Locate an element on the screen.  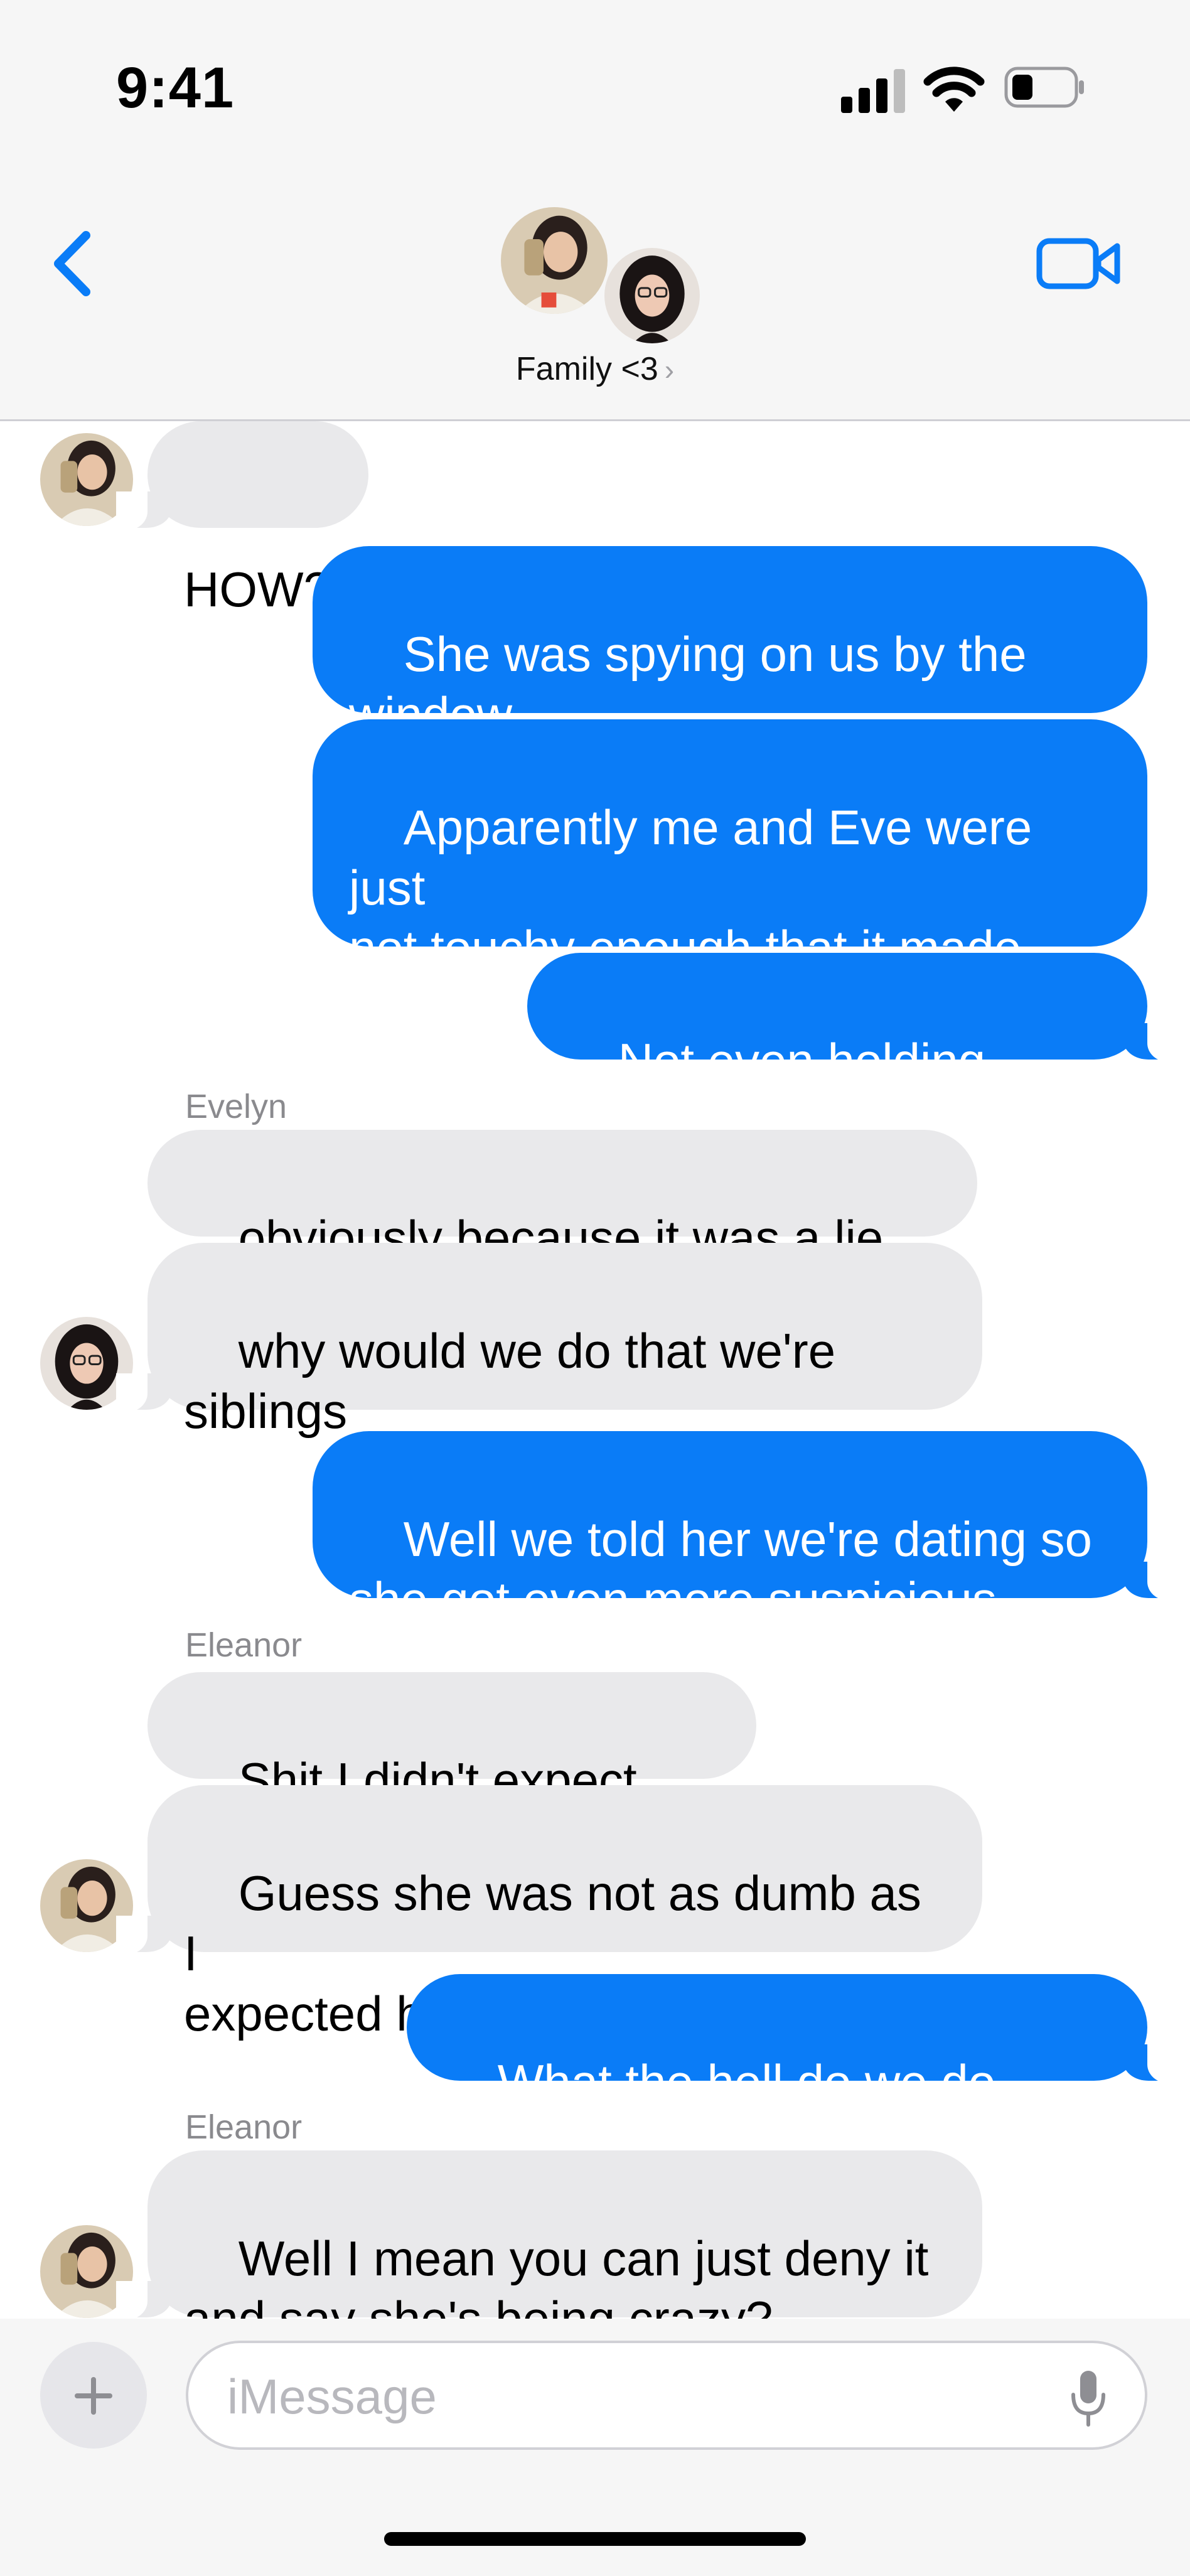
microphone-icon is located at coordinates (1088, 2398).